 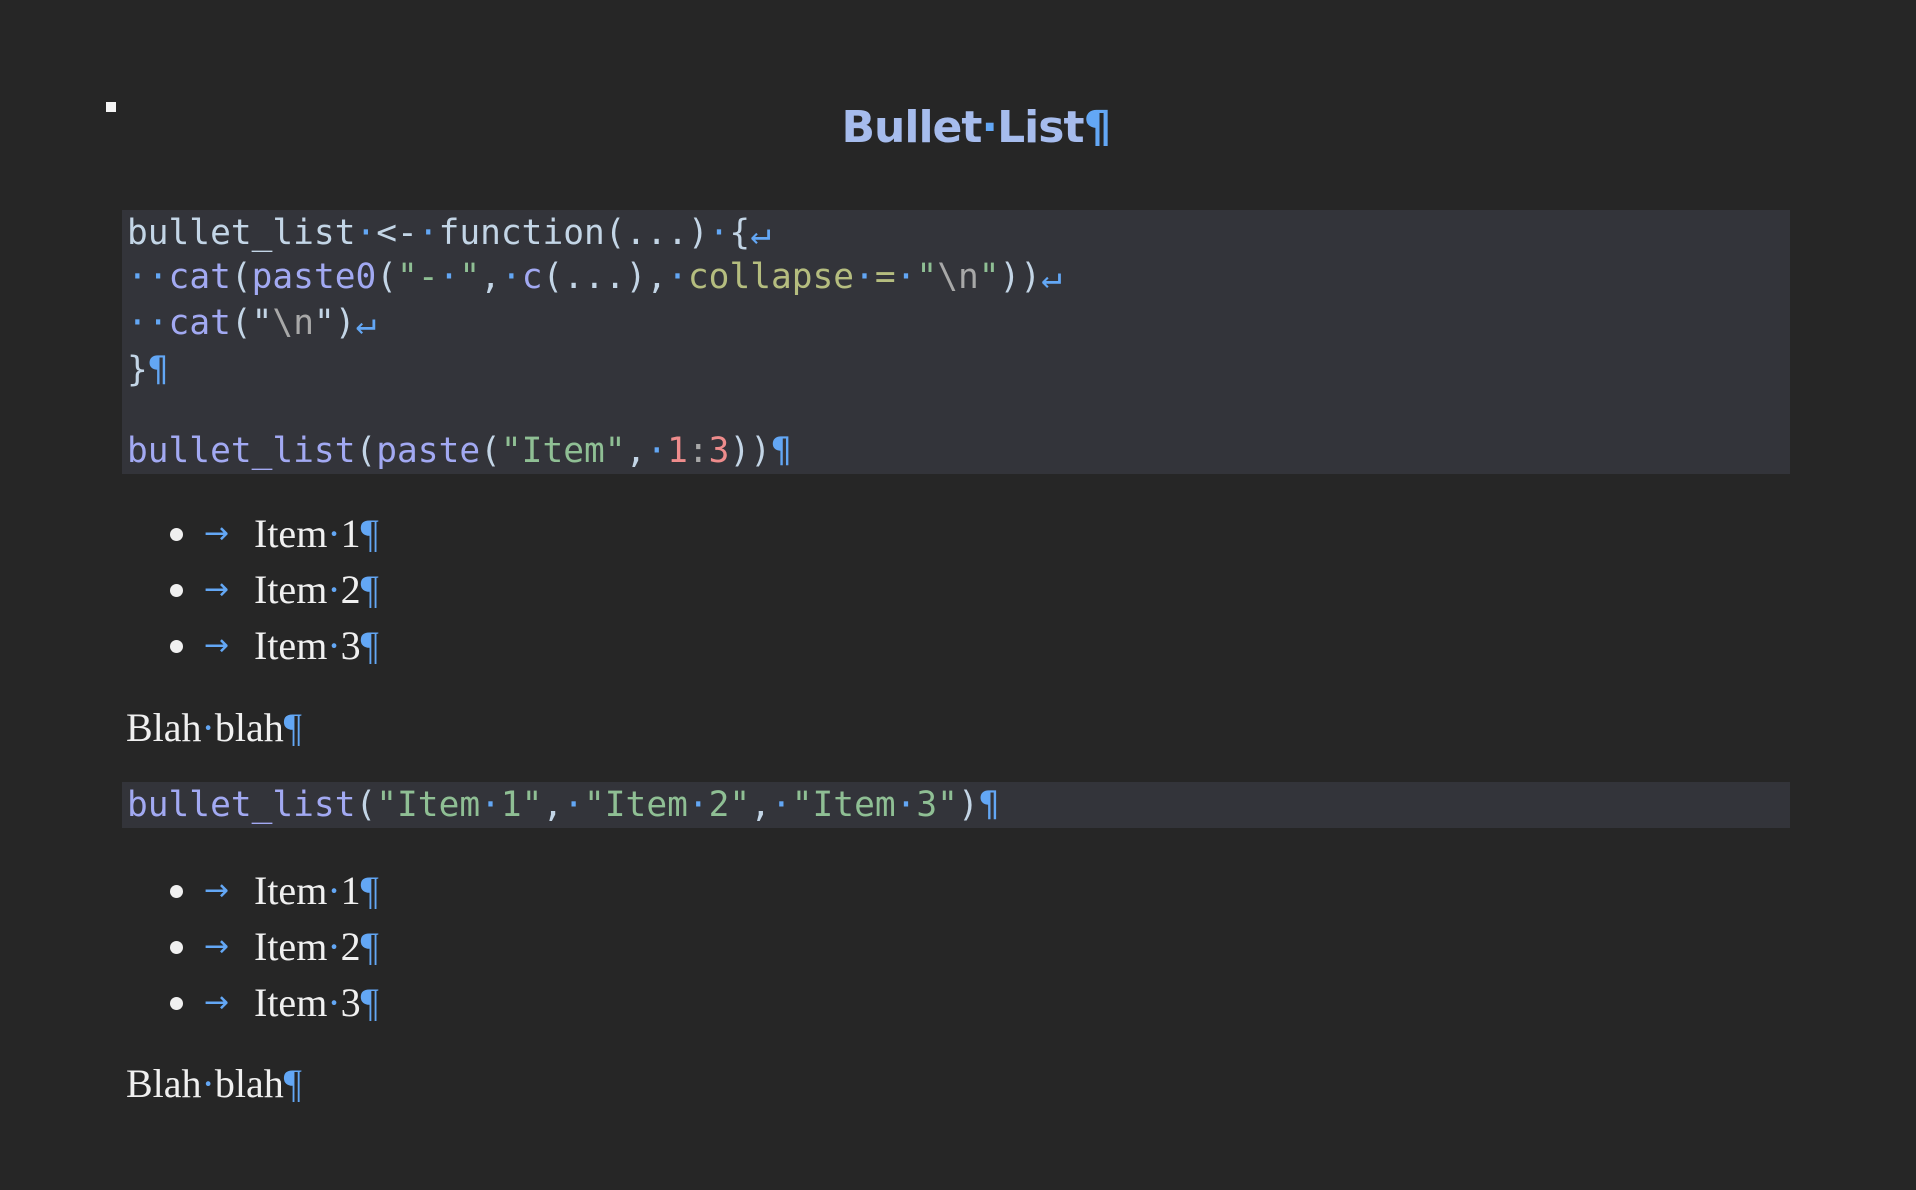 What do you see at coordinates (912, 127) in the screenshot?
I see `title-word-bullet: Bullet` at bounding box center [912, 127].